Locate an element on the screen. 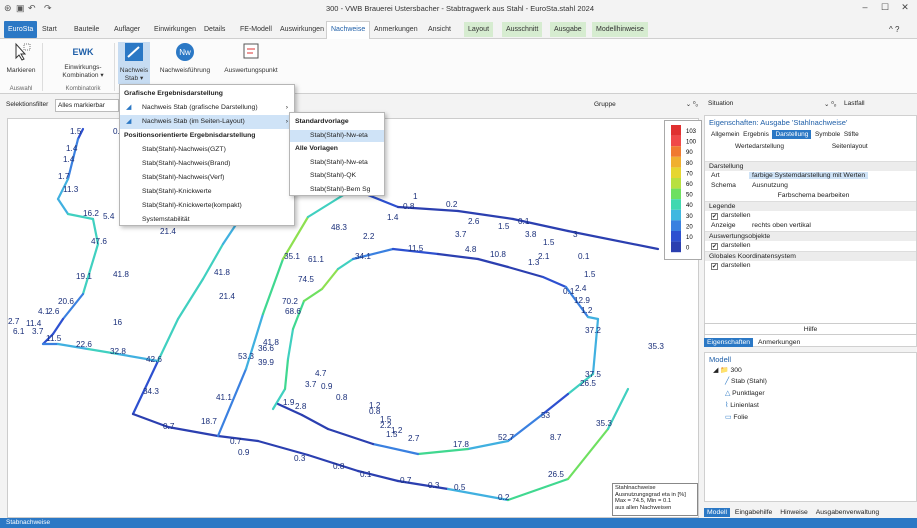  property-section-header: Darstellung is located at coordinates (810, 166).